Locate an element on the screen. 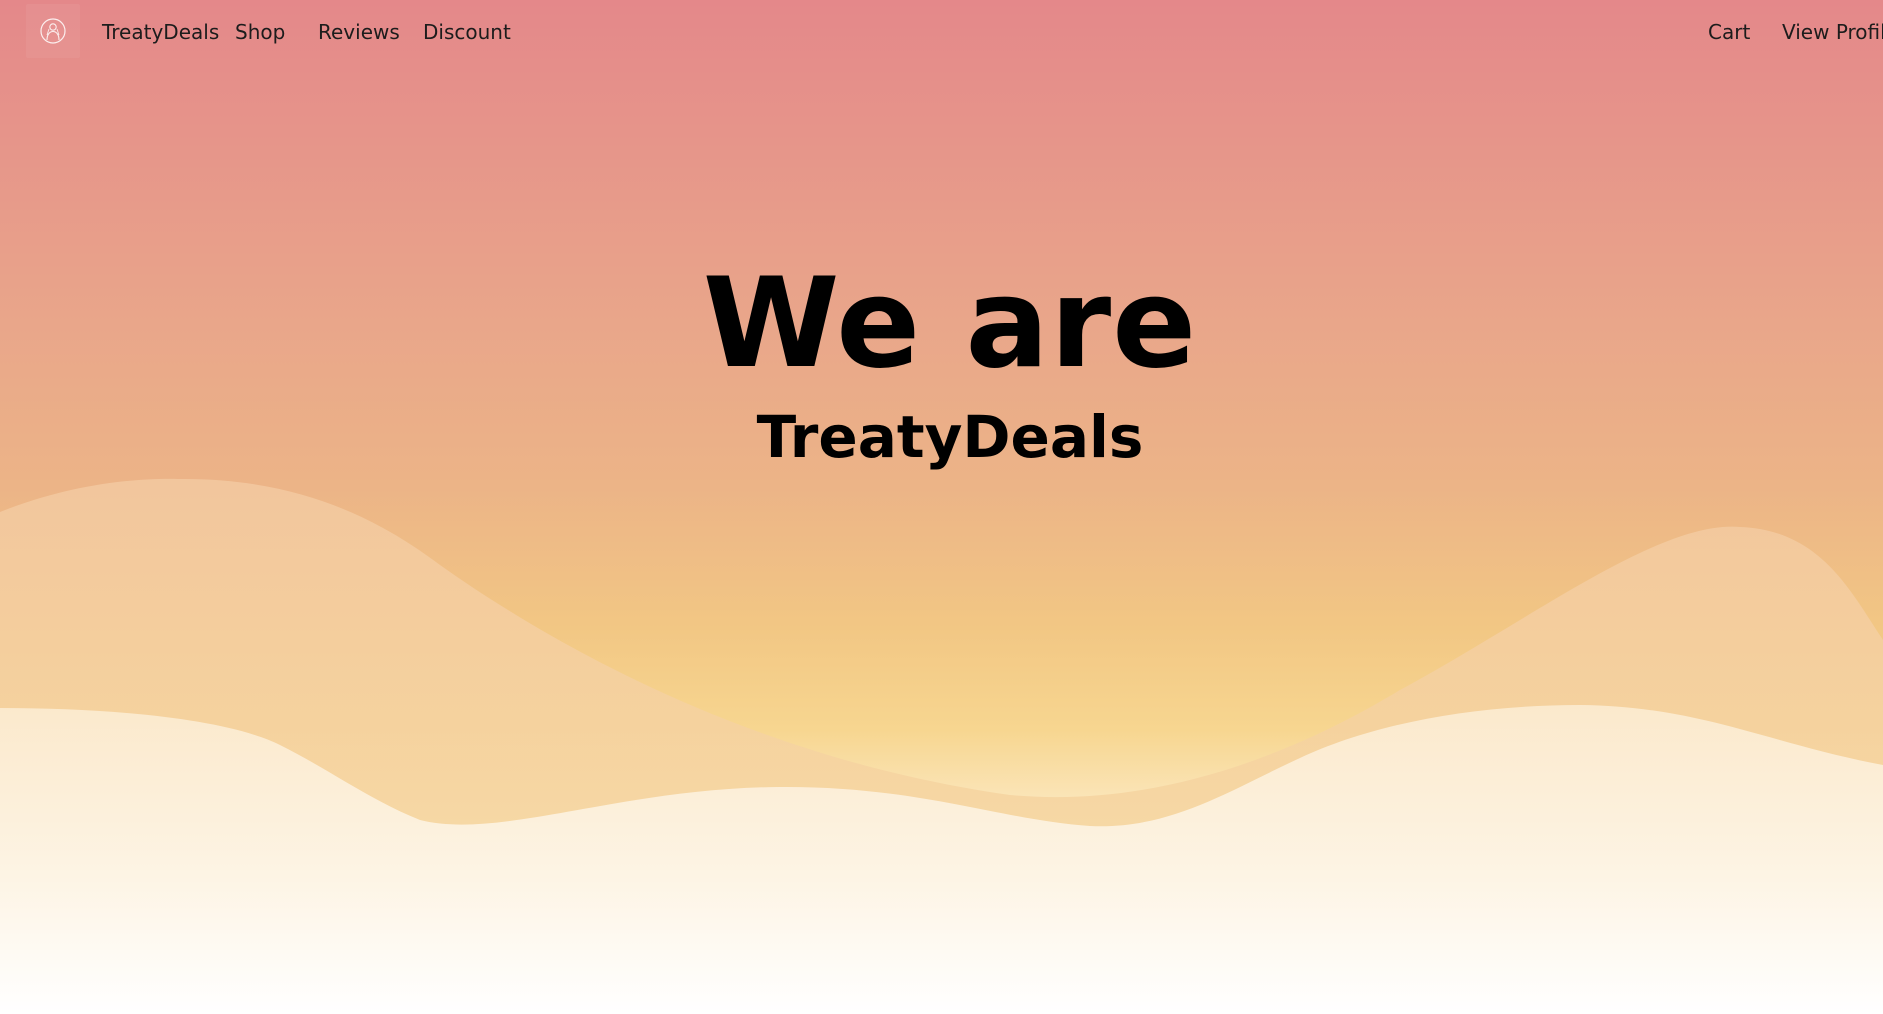 This screenshot has height=1014, width=1883. nav-view-profile-link: View Profile is located at coordinates (1832, 32).